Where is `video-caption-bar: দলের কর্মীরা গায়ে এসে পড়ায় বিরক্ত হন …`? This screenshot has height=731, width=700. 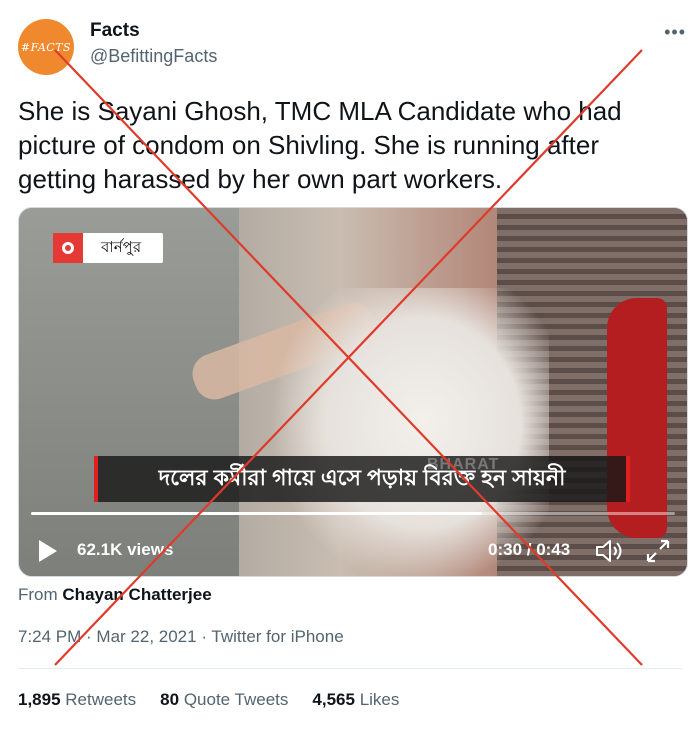
video-caption-bar: দলের কর্মীরা গায়ে এসে পড়ায় বিরক্ত হন … is located at coordinates (362, 479).